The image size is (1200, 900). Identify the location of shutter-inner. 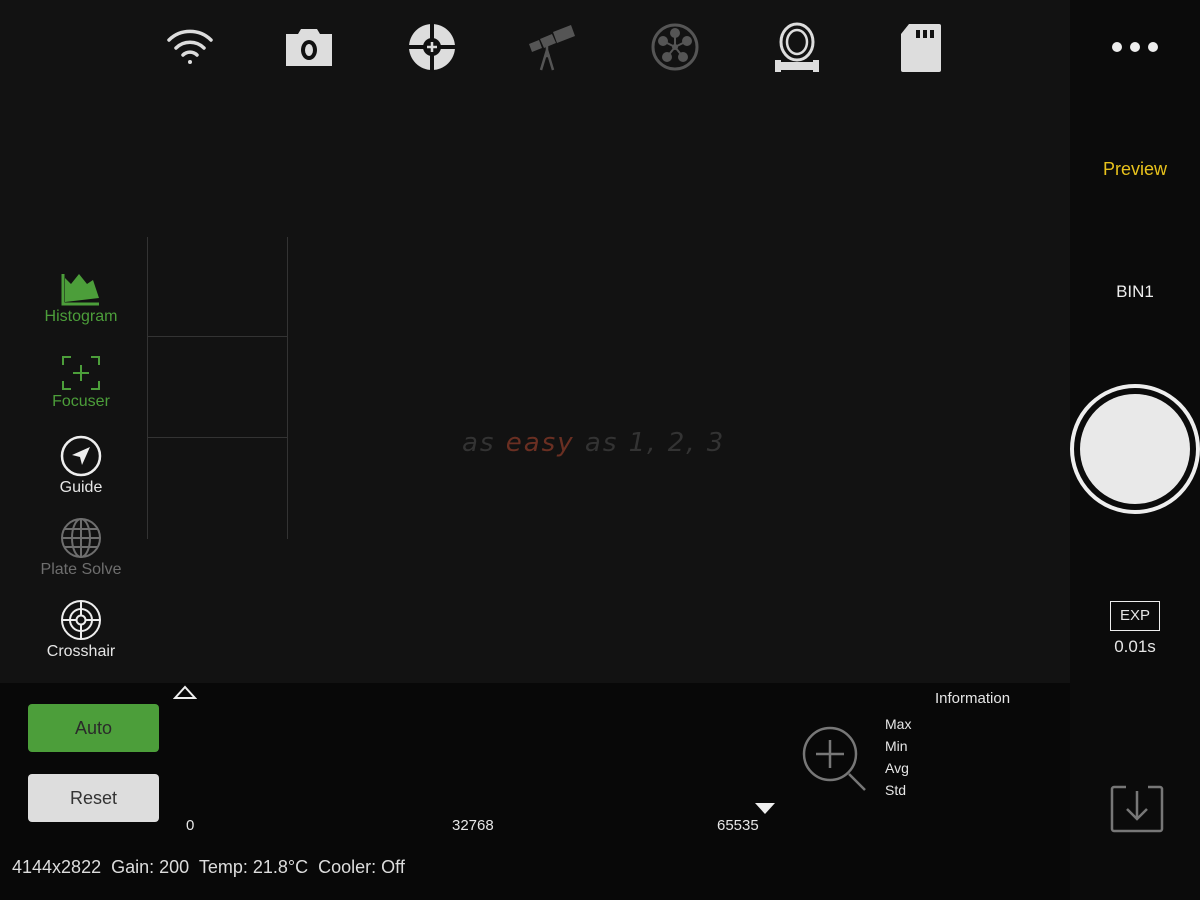
(1135, 449).